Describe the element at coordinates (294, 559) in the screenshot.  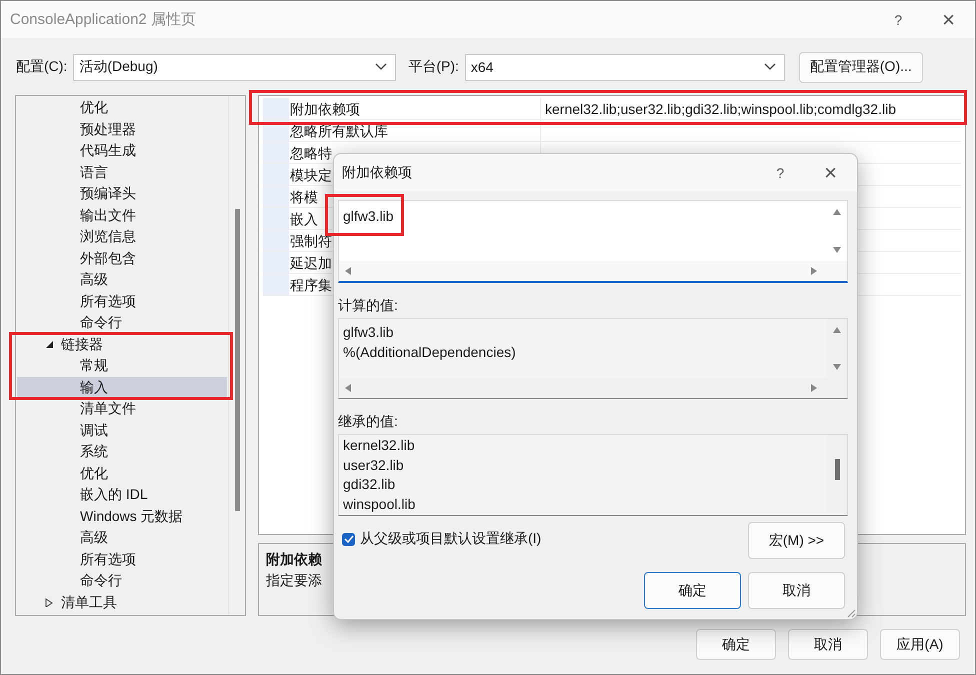
I see `description-title: 附加依赖` at that location.